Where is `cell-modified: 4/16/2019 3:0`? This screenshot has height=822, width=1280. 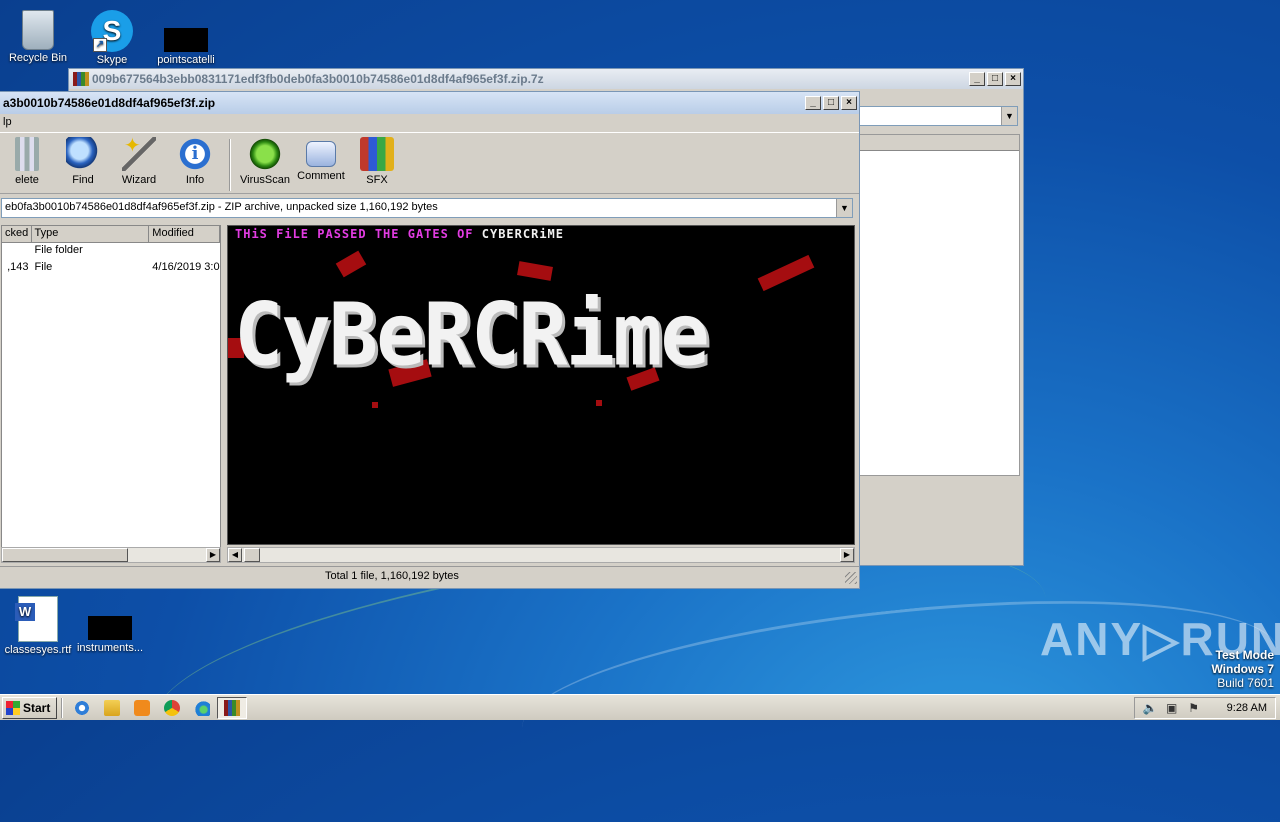 cell-modified: 4/16/2019 3:0 is located at coordinates (186, 267).